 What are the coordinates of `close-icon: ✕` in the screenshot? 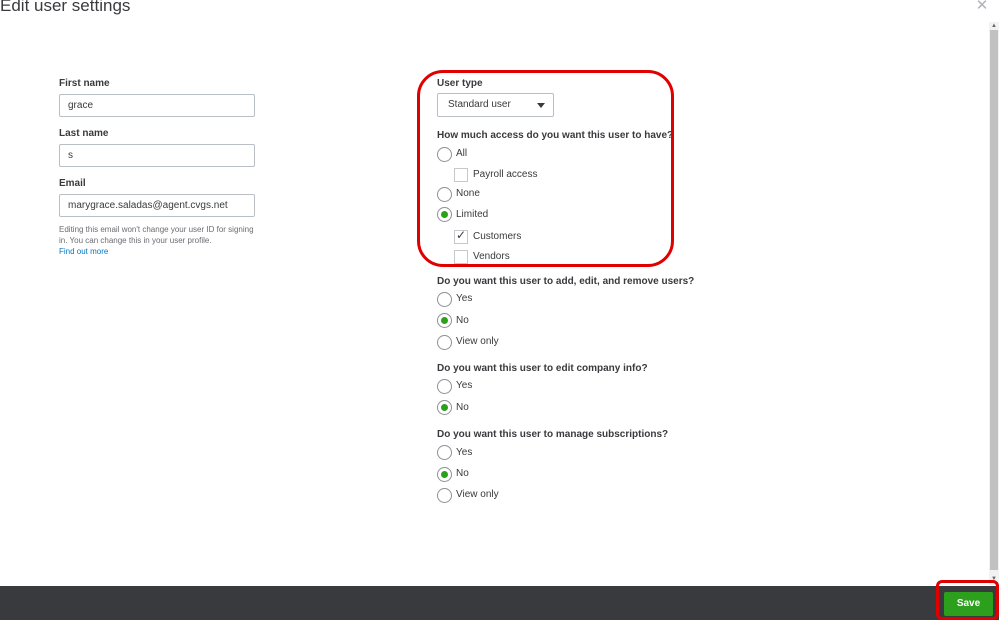 It's located at (982, 7).